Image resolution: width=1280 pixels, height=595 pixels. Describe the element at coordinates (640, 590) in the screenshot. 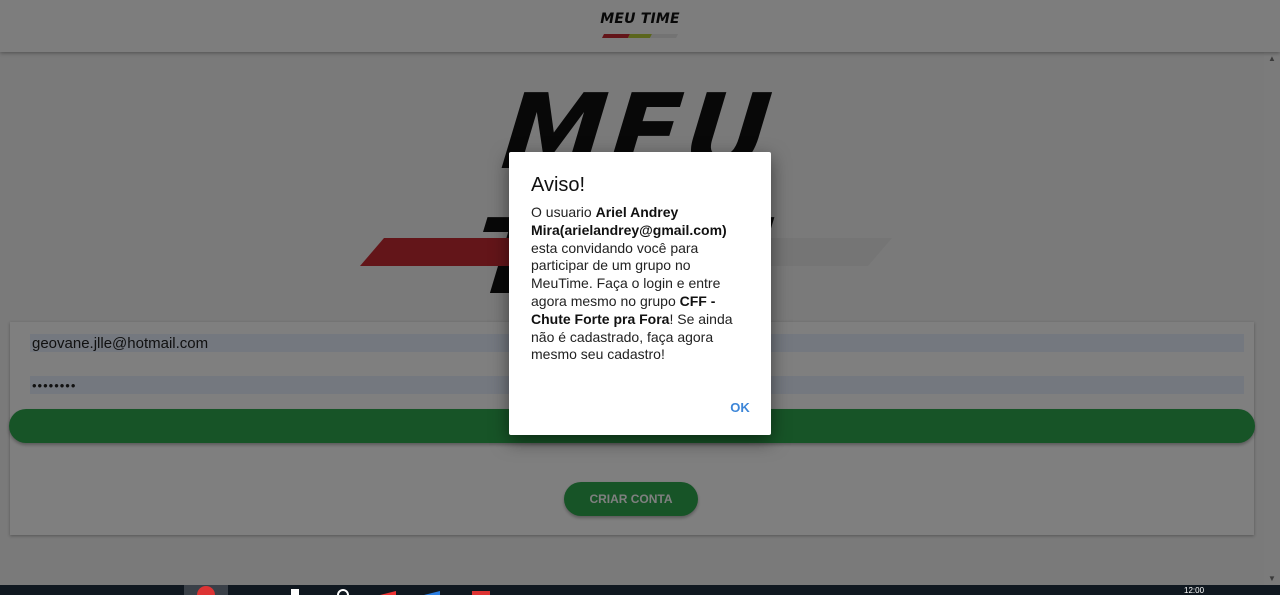

I see `os-taskbar: 12:00` at that location.